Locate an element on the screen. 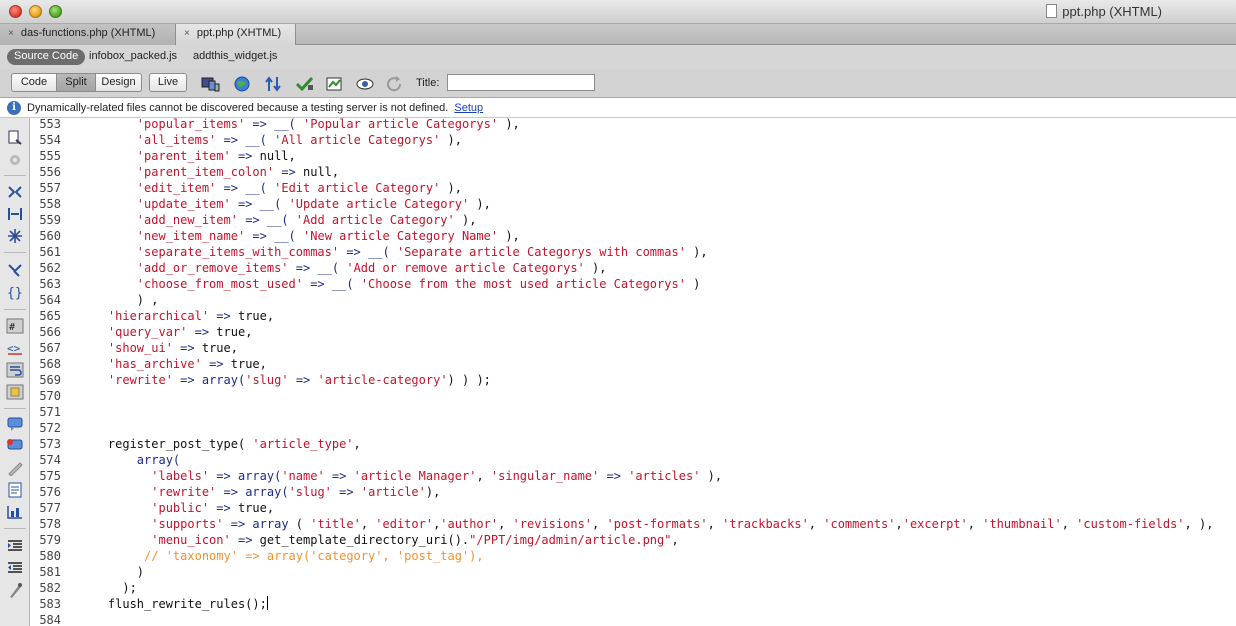 The width and height of the screenshot is (1236, 626). browser-preview-icon is located at coordinates (243, 84).